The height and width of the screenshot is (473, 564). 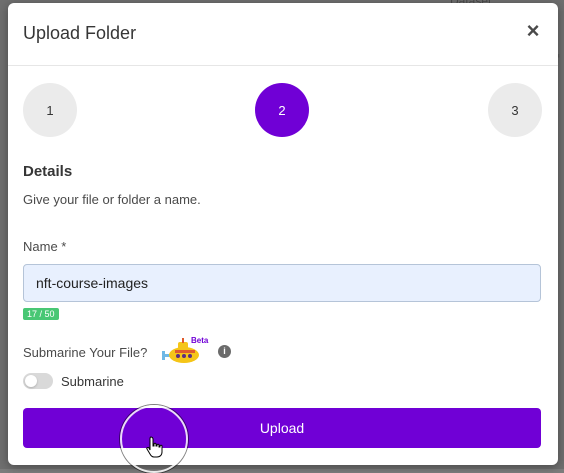 I want to click on submarine-question-label: Submarine Your File?, so click(x=85, y=352).